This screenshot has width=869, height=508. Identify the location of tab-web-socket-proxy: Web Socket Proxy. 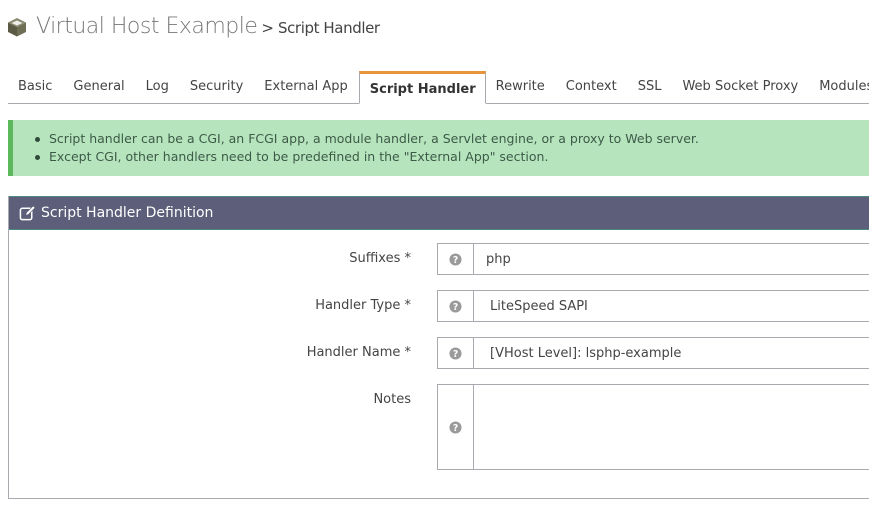
(740, 91).